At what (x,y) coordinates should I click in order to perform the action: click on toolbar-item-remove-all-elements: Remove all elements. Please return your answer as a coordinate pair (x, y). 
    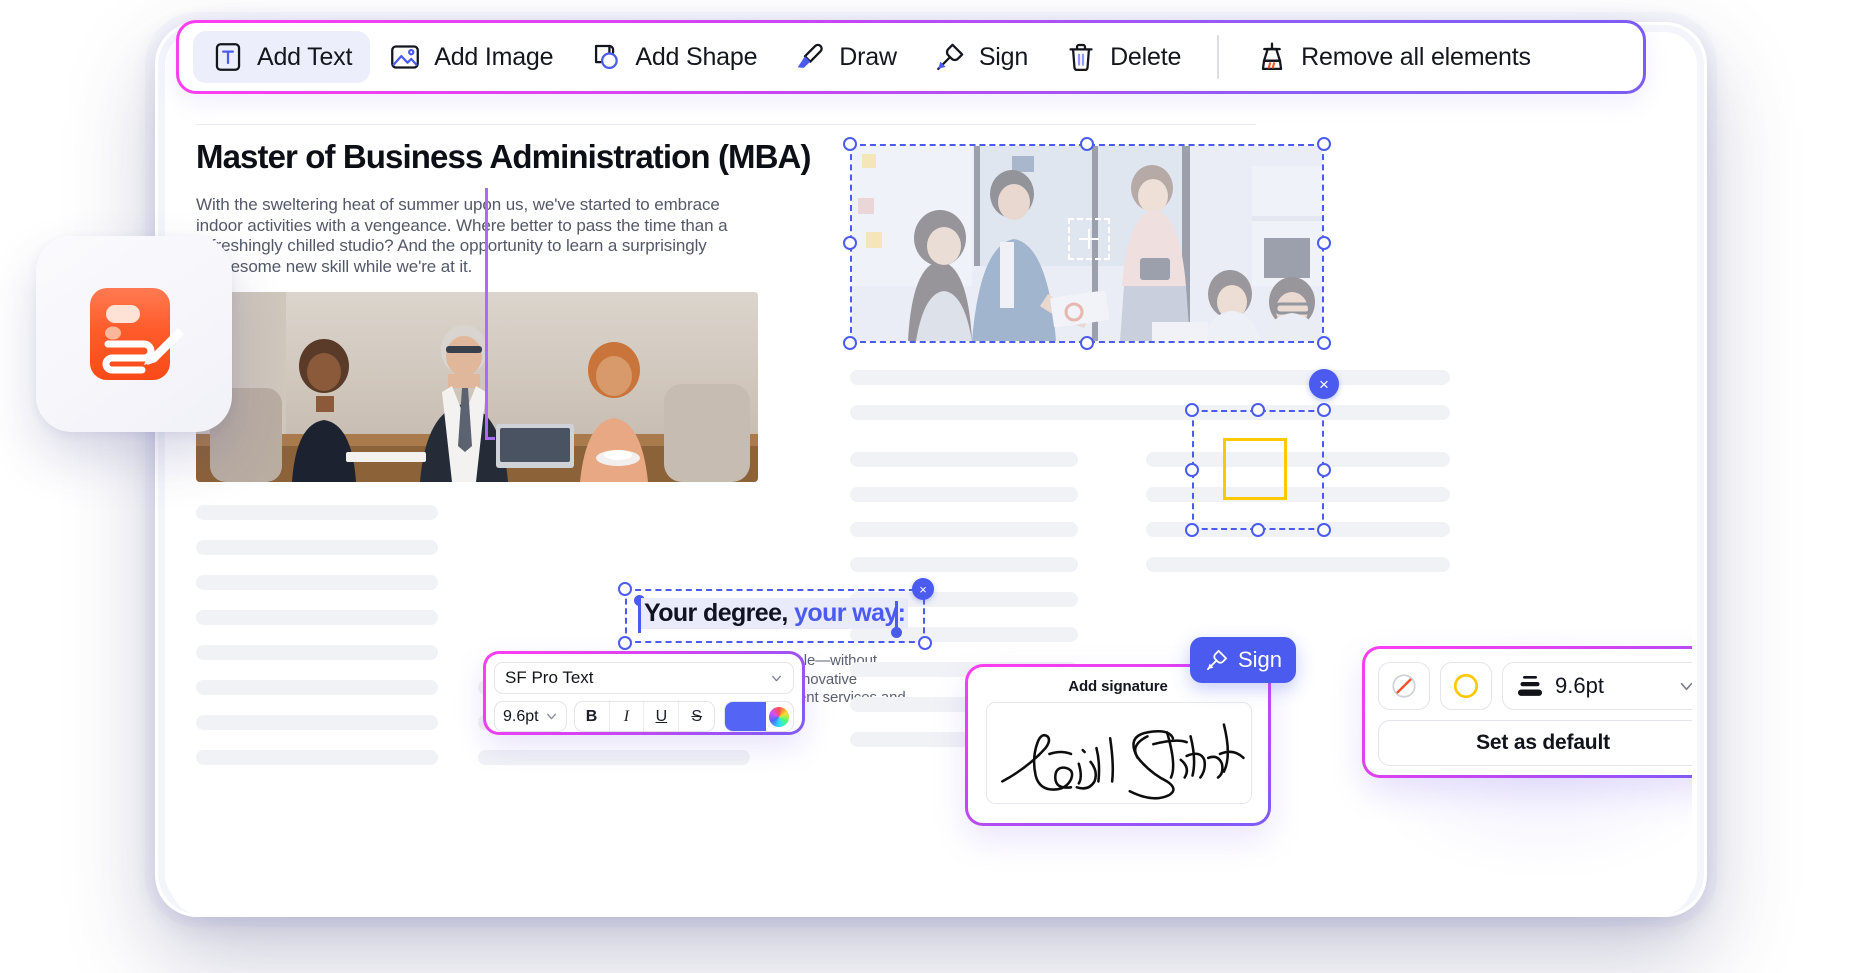
    Looking at the image, I should click on (1393, 57).